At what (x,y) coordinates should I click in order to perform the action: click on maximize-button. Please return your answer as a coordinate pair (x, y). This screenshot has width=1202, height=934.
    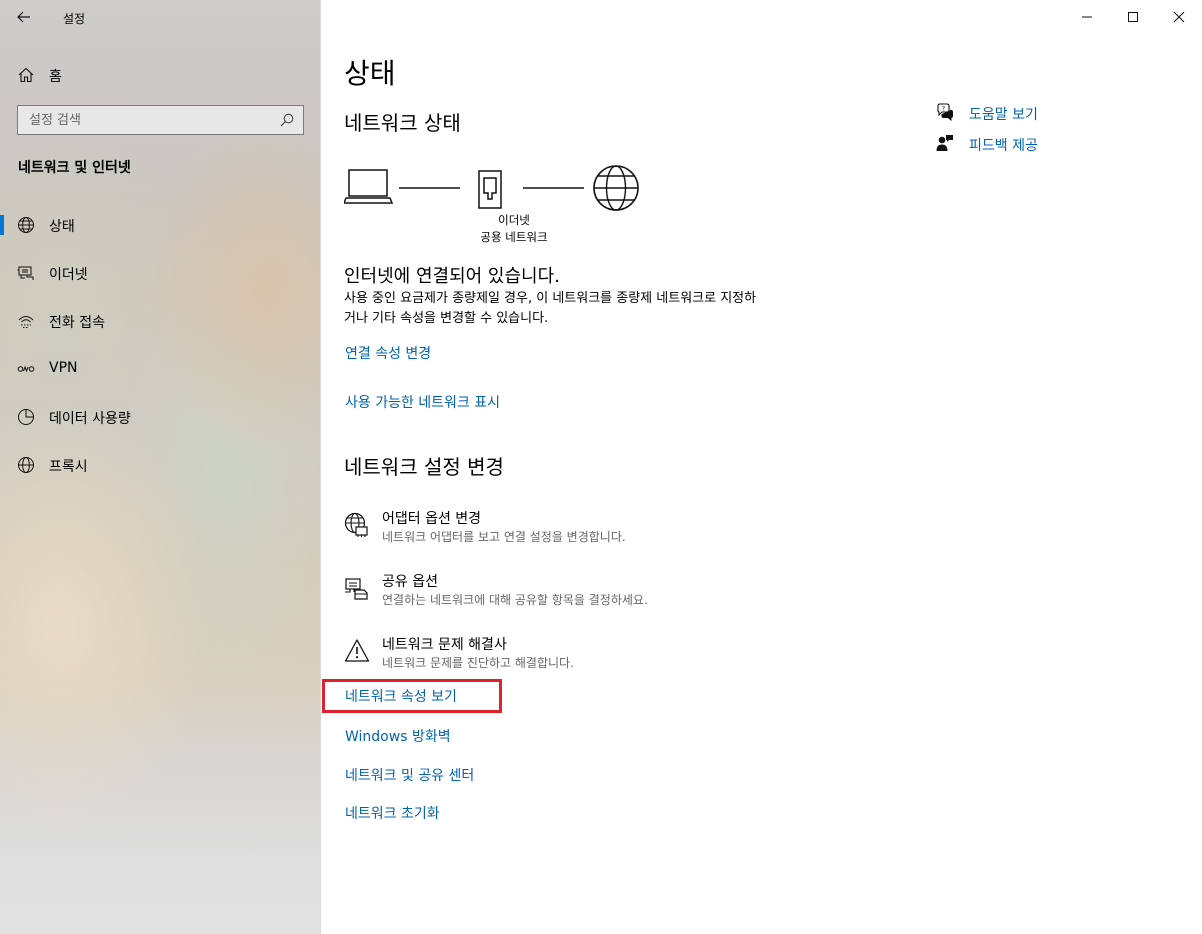
    Looking at the image, I should click on (1133, 17).